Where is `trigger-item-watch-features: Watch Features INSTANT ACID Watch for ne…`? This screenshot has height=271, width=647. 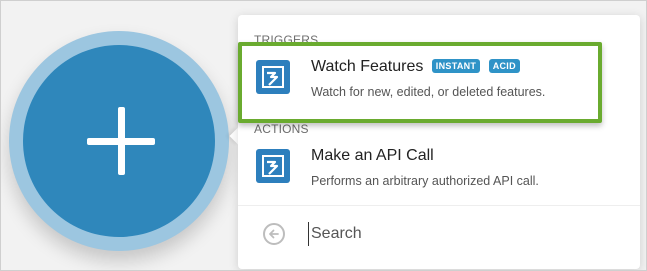
trigger-item-watch-features: Watch Features INSTANT ACID Watch for ne… is located at coordinates (439, 77).